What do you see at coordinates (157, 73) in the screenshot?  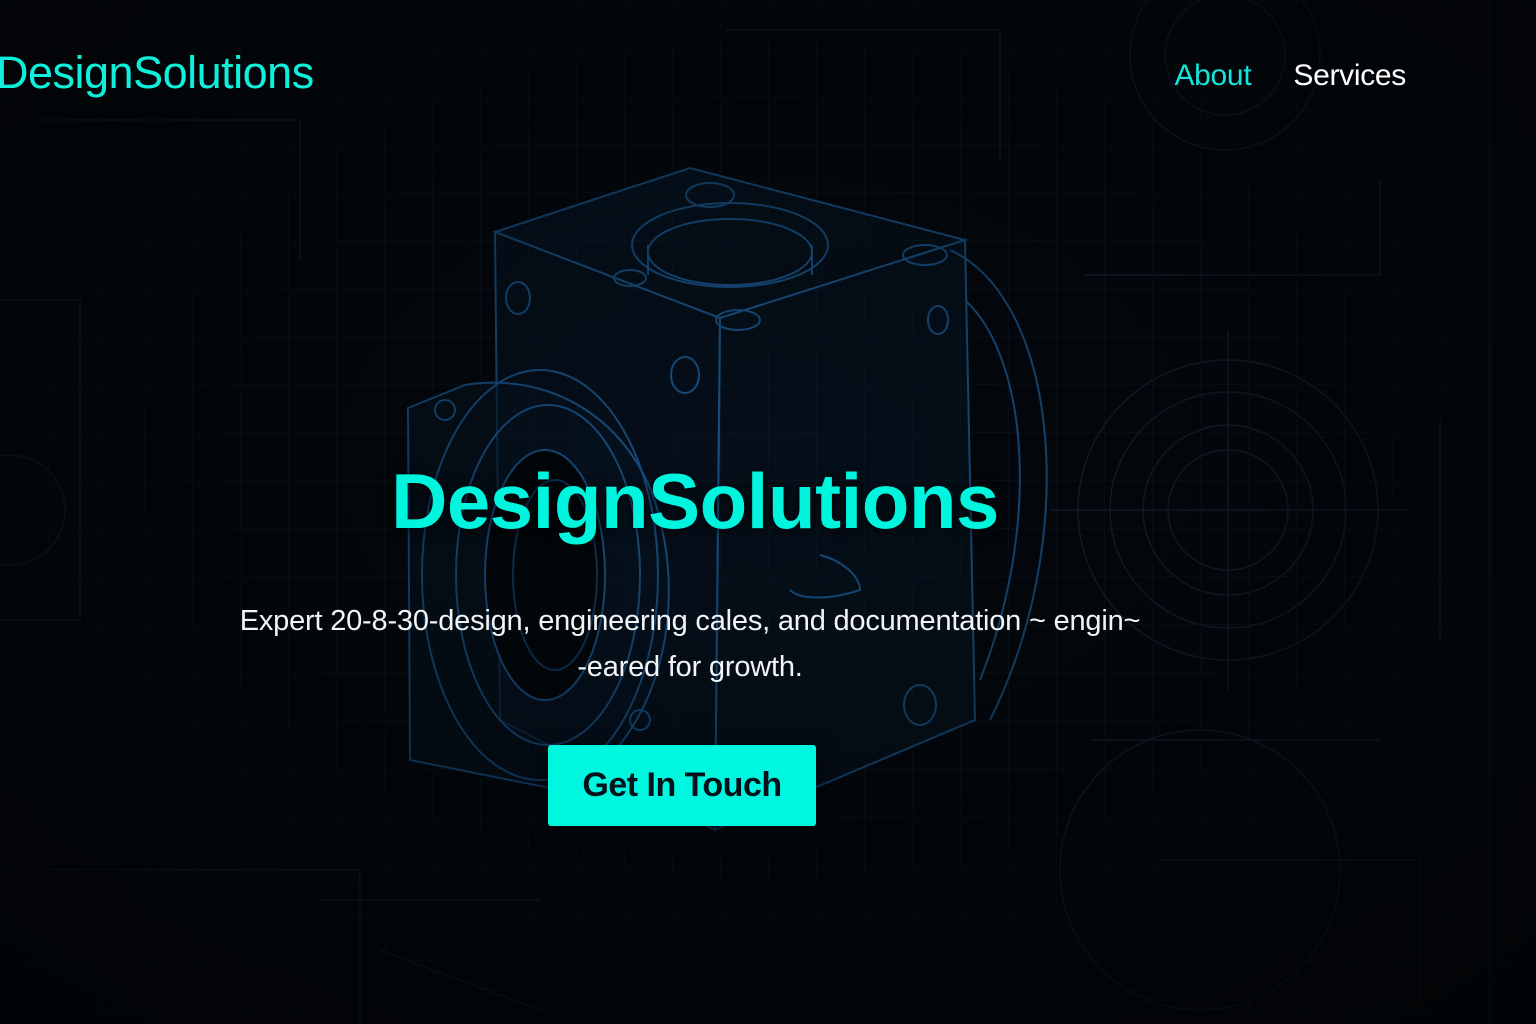 I see `site-logo: DesignSolutions` at bounding box center [157, 73].